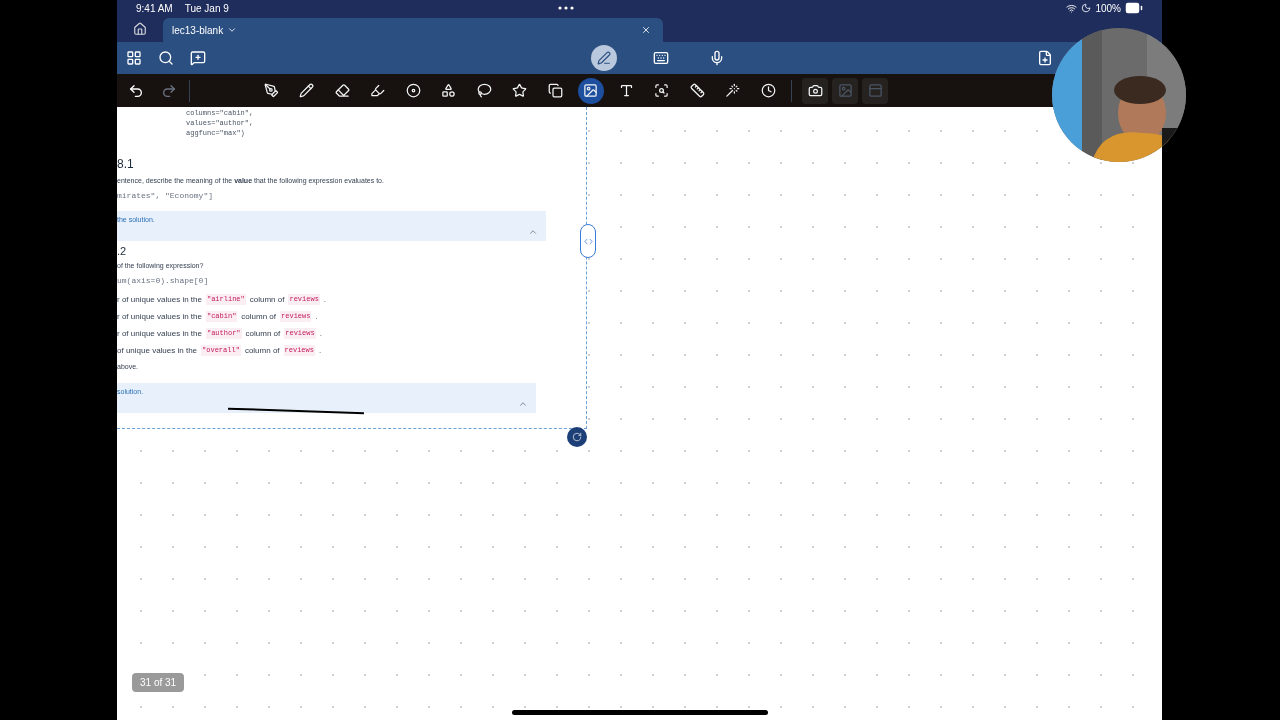  Describe the element at coordinates (154, 8) in the screenshot. I see `status-time: 9:41 AM` at that location.